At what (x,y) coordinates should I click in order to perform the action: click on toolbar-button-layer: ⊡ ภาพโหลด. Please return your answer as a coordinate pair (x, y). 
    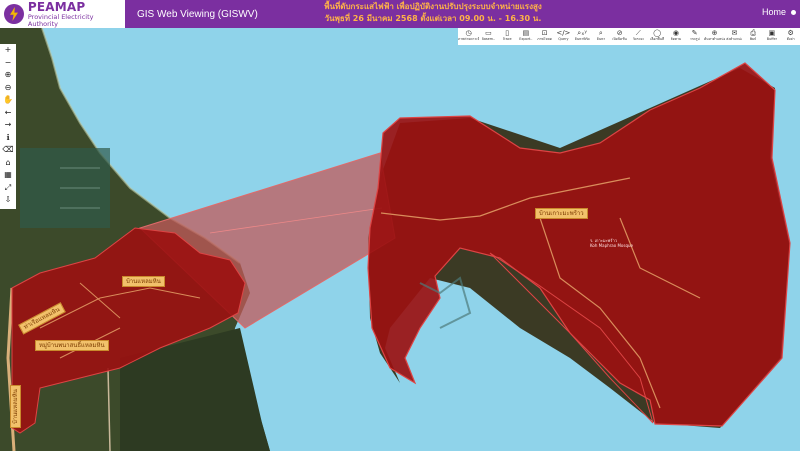
    Looking at the image, I should click on (544, 36).